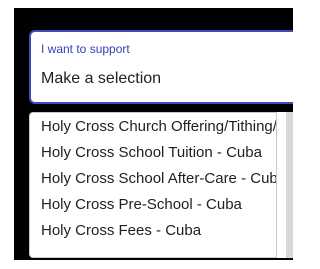 This screenshot has height=269, width=320. Describe the element at coordinates (281, 185) in the screenshot. I see `options-gap` at that location.